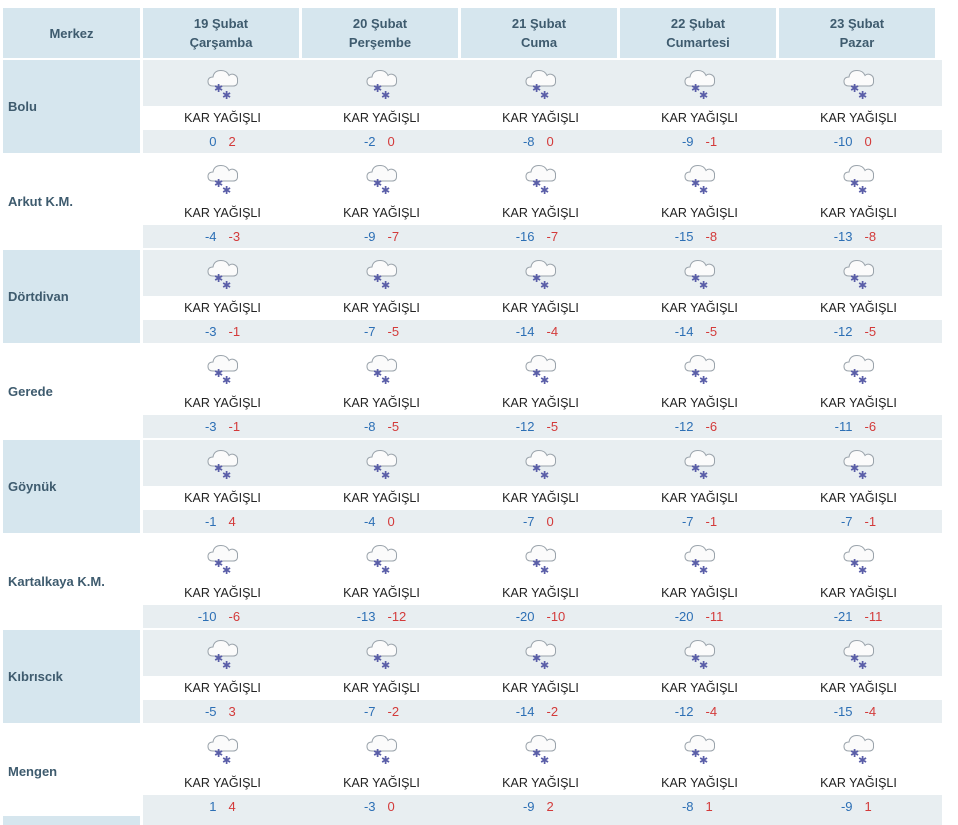  I want to click on temperature-cell: -2 0, so click(381, 141).